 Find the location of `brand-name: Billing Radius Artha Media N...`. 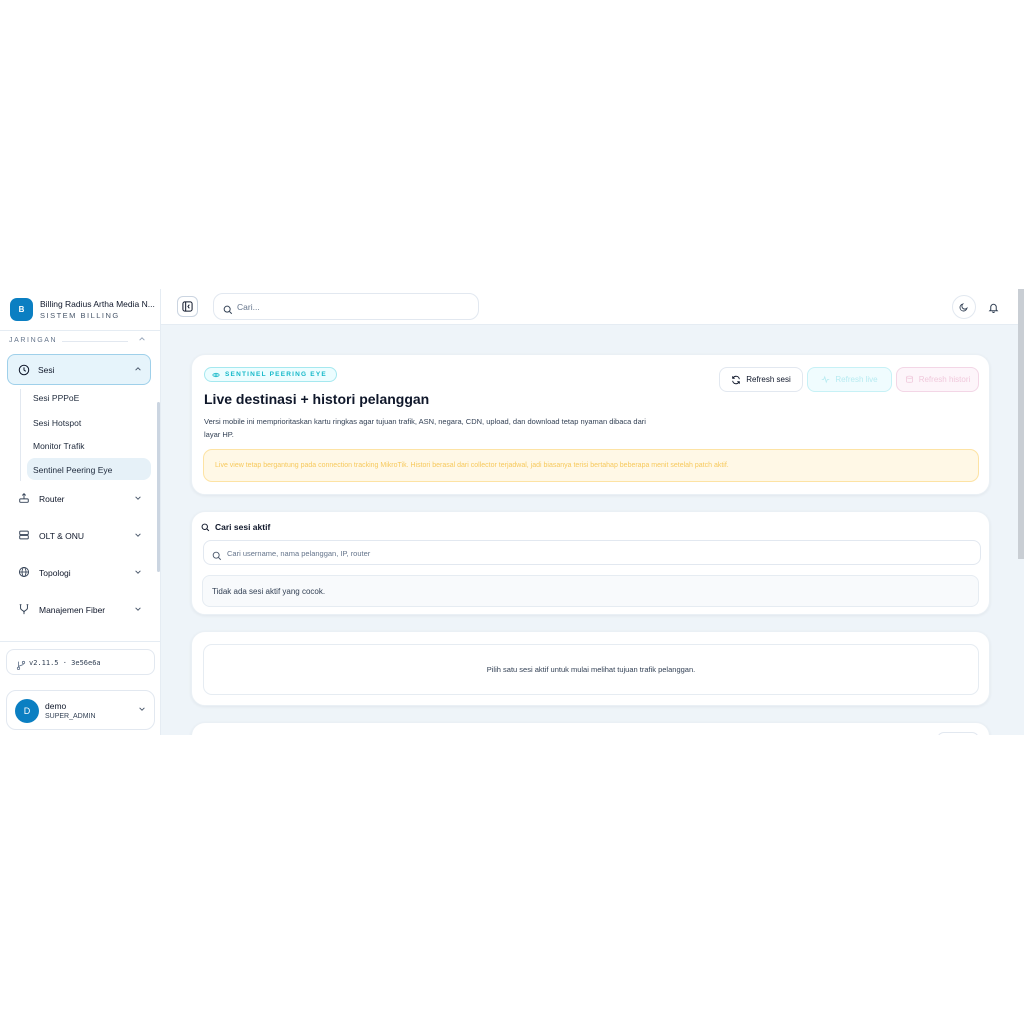

brand-name: Billing Radius Artha Media N... is located at coordinates (97, 304).